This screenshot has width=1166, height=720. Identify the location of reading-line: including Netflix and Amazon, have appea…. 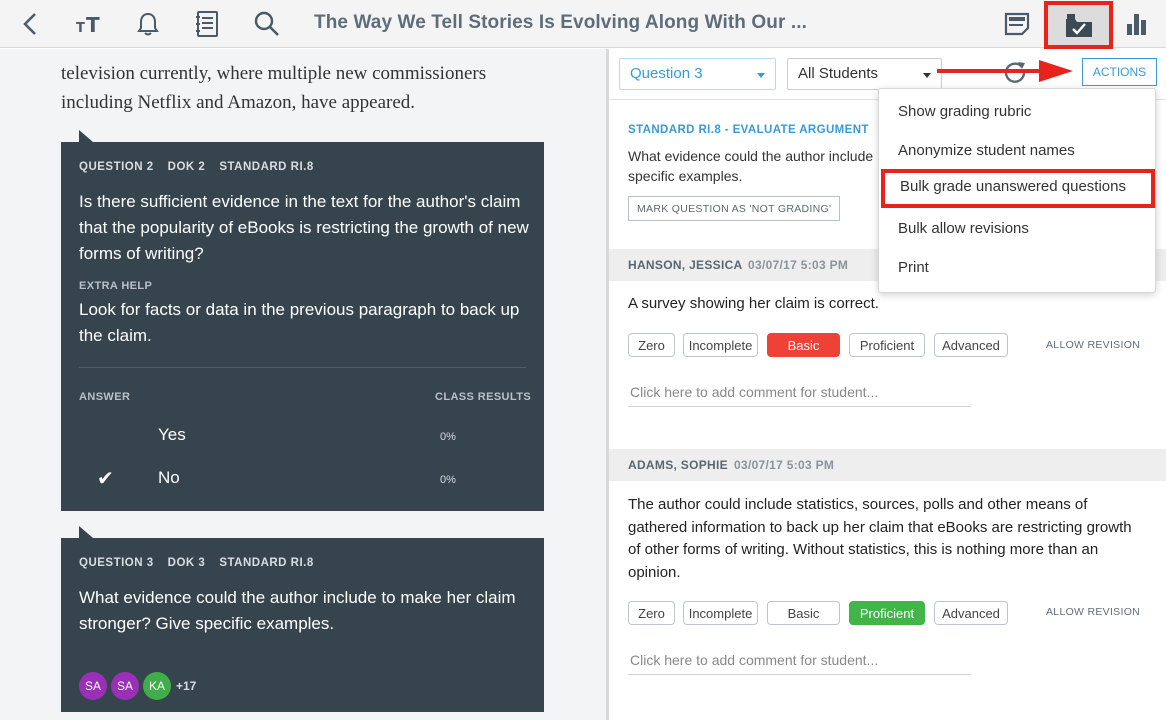
(238, 102).